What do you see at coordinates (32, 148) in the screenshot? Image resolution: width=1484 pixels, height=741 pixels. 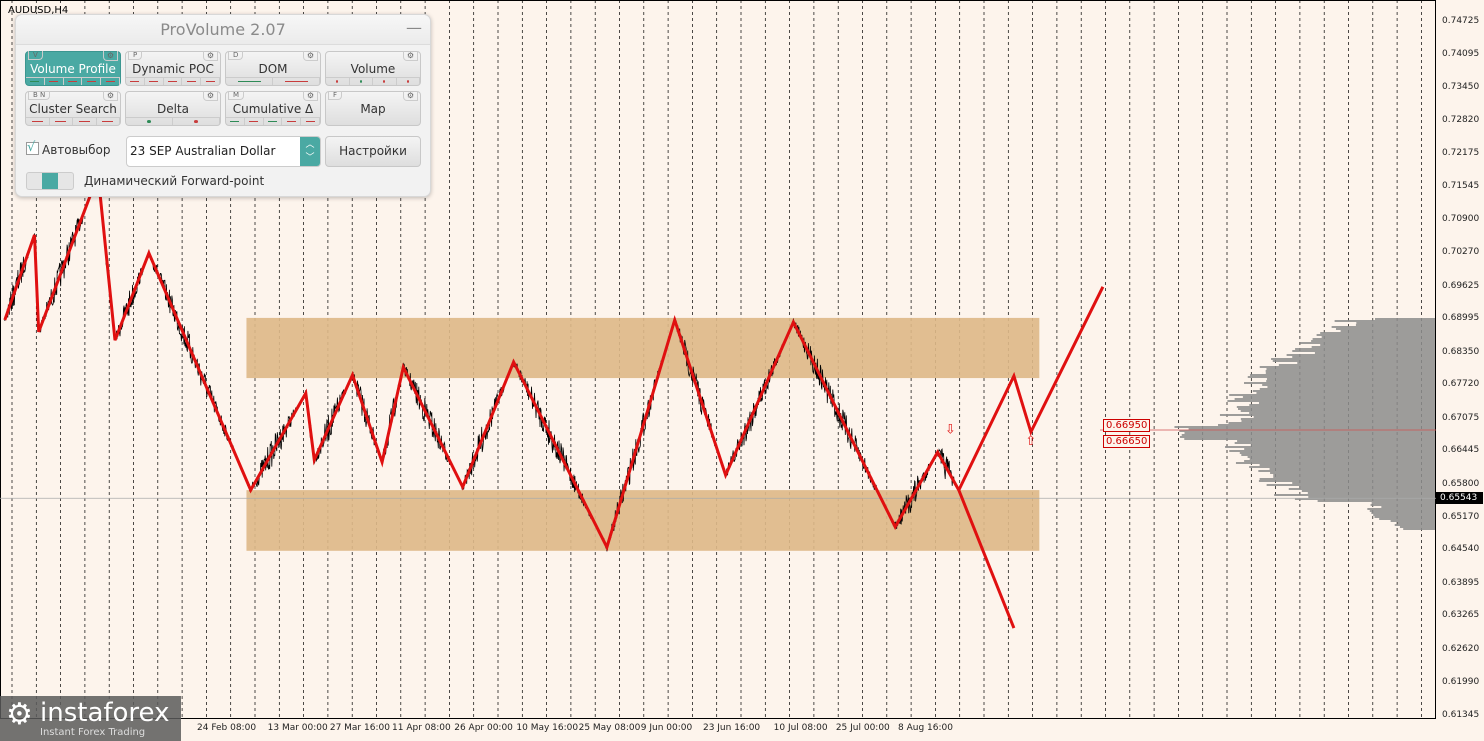 I see `autoselect-checkbox: √` at bounding box center [32, 148].